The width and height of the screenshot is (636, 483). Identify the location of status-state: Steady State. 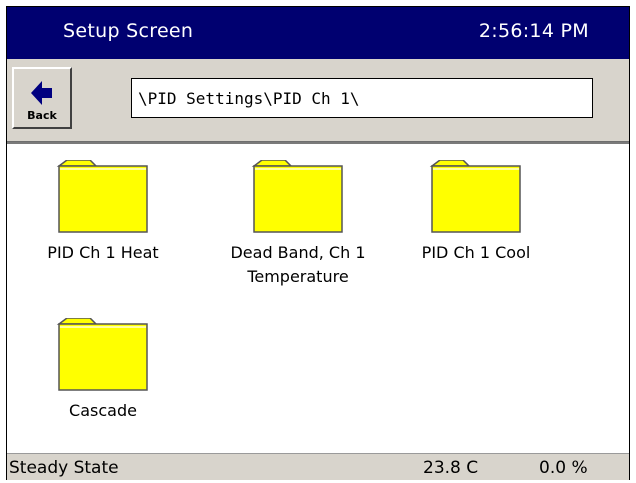
(64, 468).